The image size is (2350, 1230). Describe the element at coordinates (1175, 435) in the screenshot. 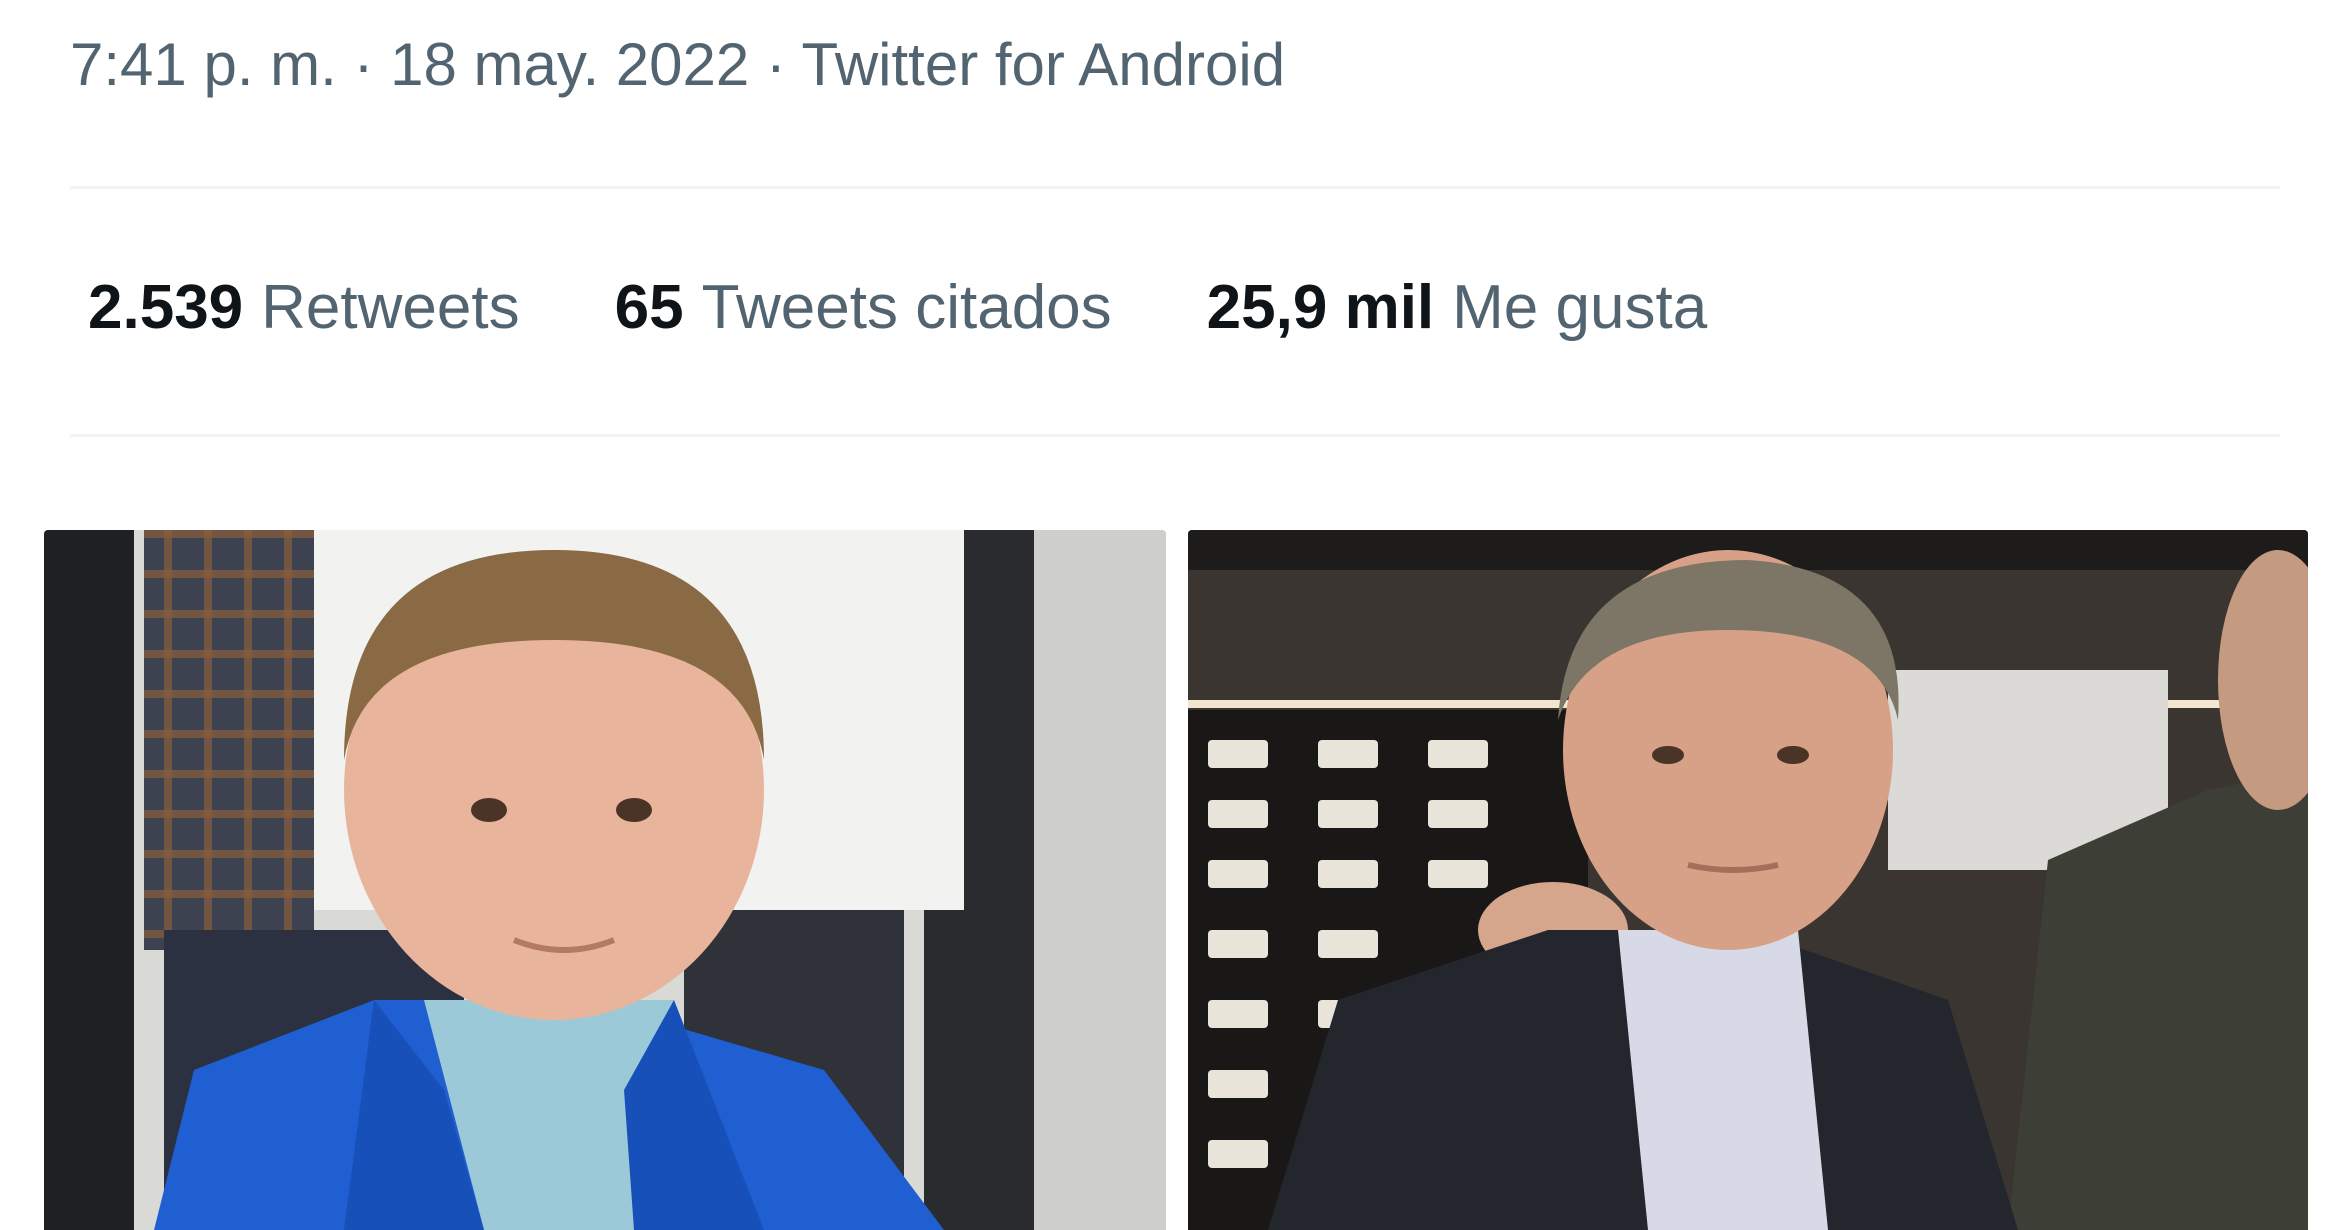

I see `divider-bottom` at that location.